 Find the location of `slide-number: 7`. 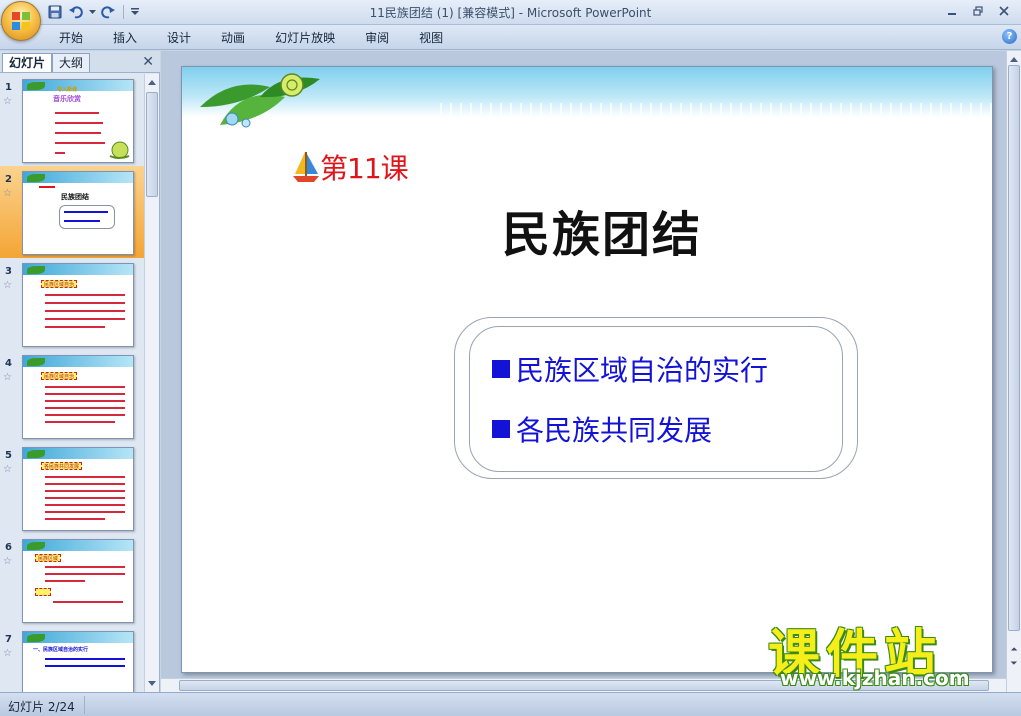

slide-number: 7 is located at coordinates (8, 639).